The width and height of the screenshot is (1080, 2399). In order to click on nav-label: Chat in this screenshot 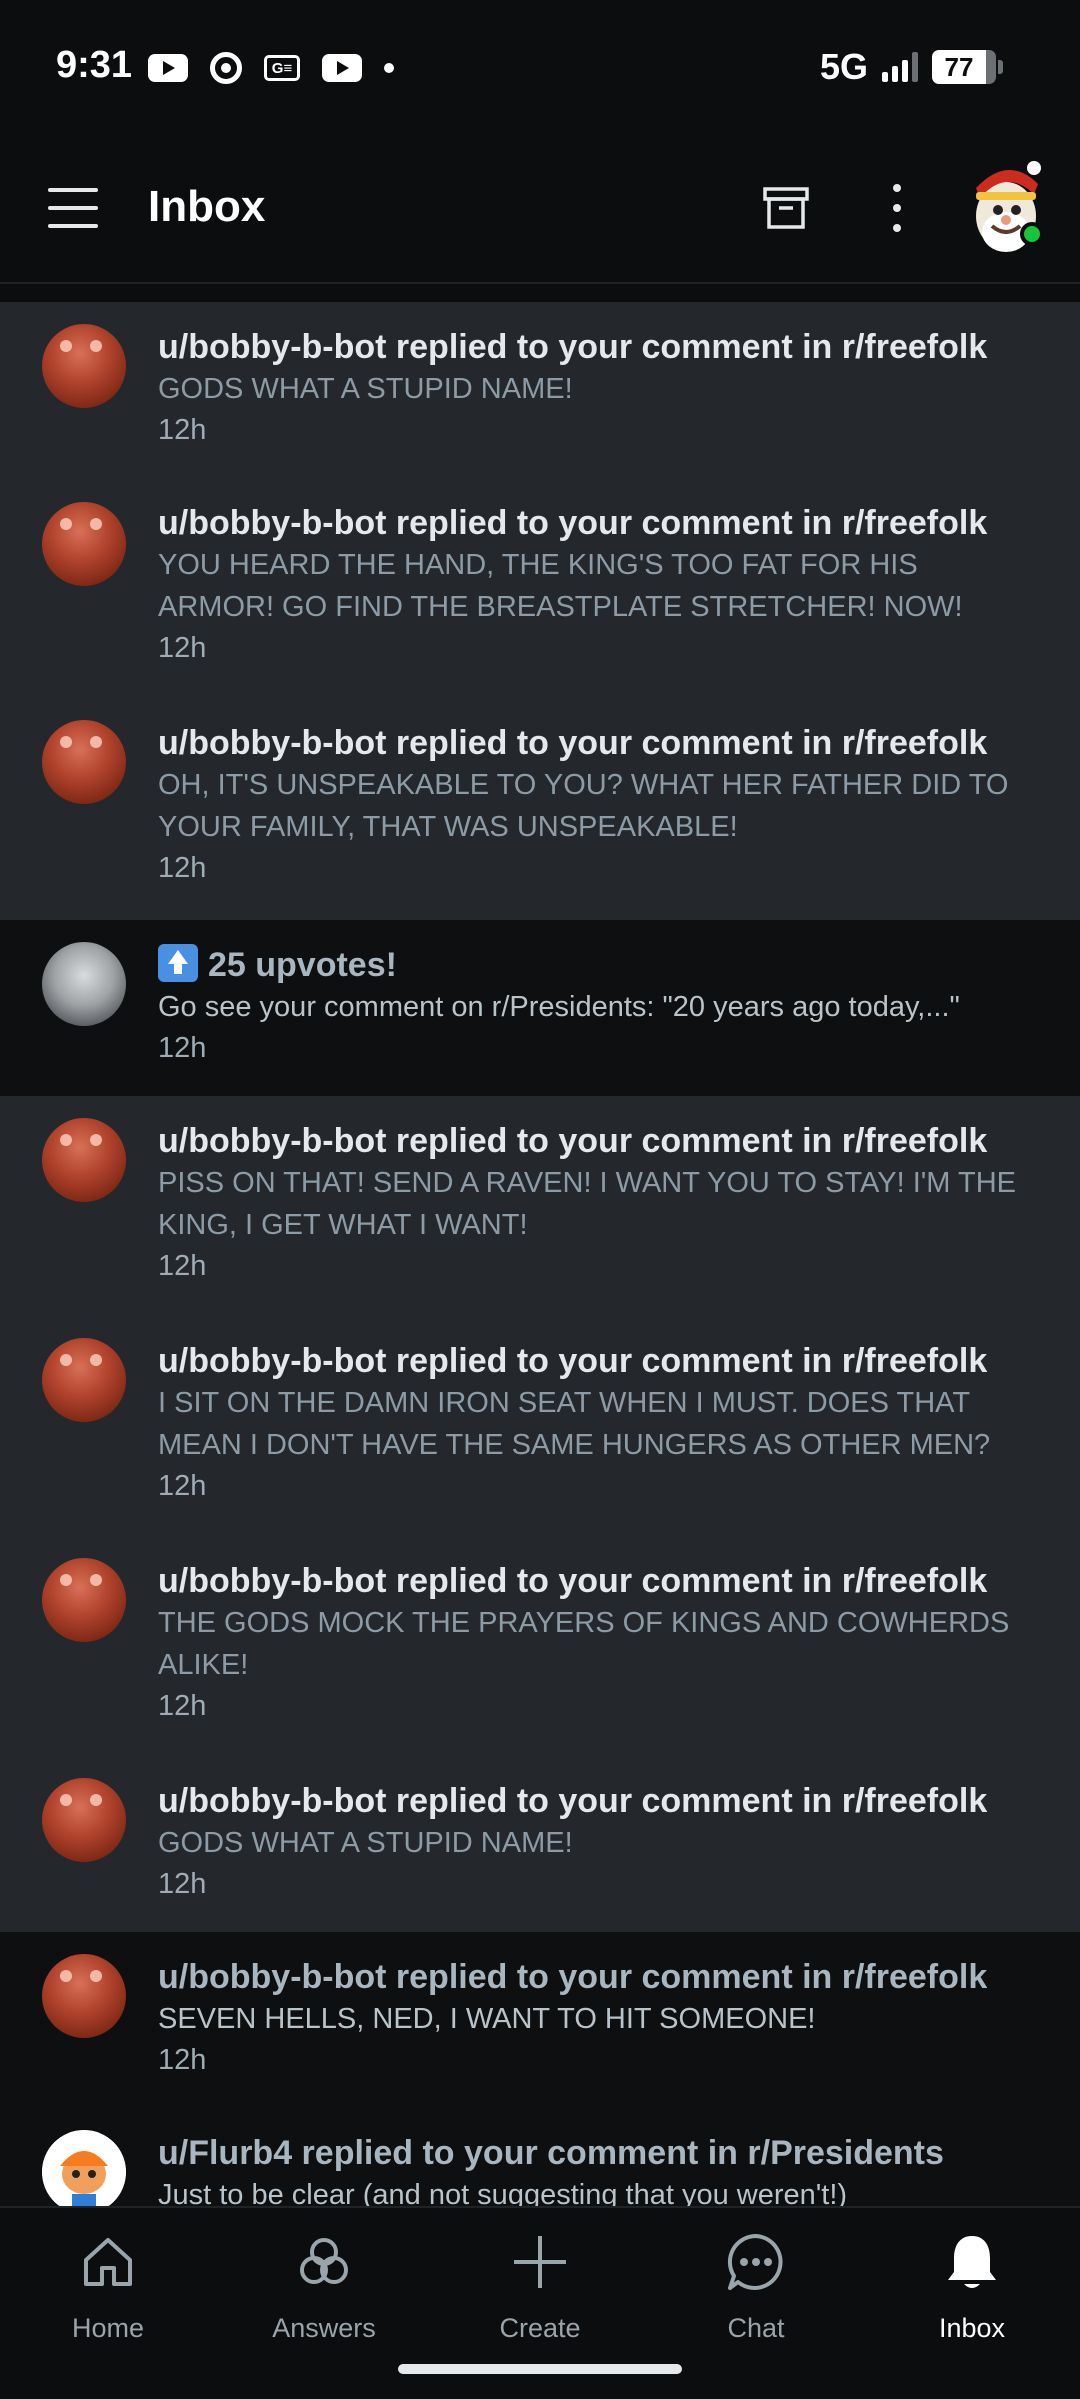, I will do `click(756, 2328)`.